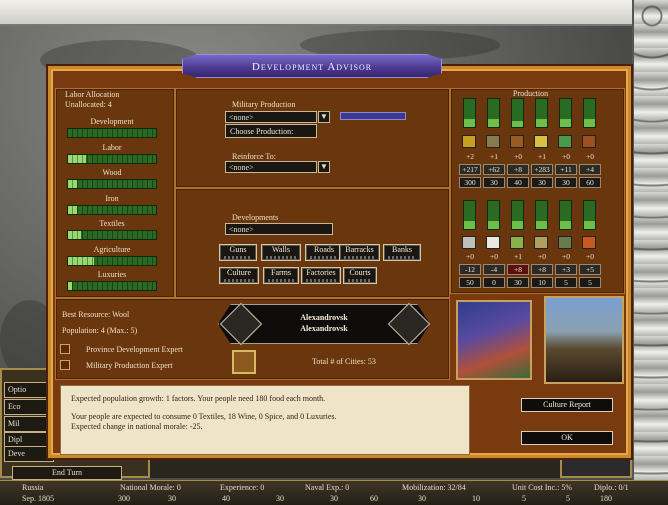 The height and width of the screenshot is (505, 668). I want to click on labor-title: Labor Allocation, so click(92, 94).